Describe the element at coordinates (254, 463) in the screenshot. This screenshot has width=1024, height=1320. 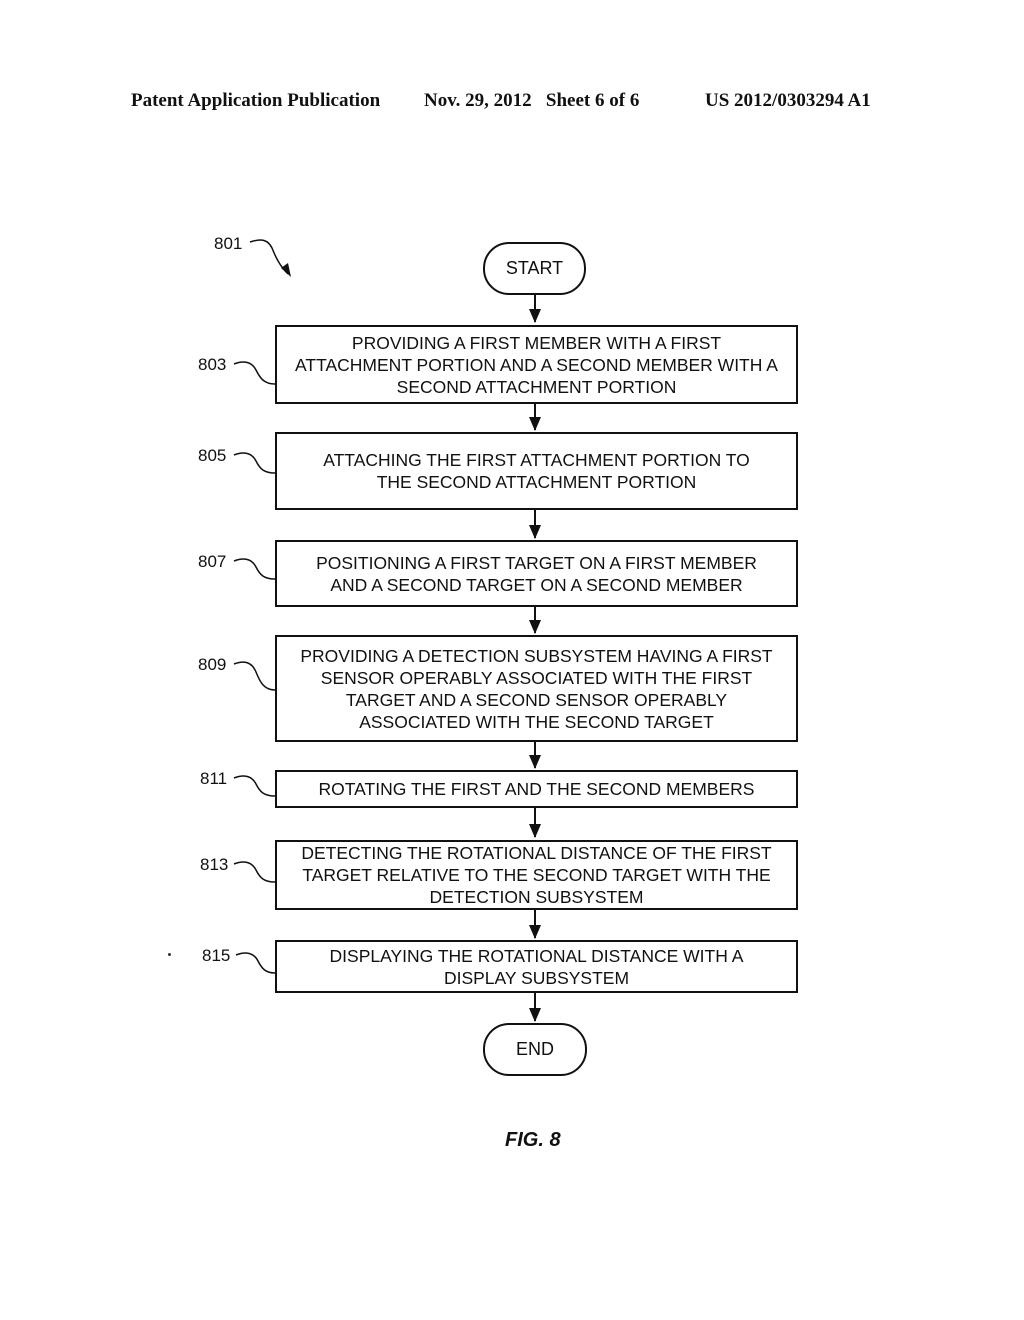
I see `ref-805-leader` at that location.